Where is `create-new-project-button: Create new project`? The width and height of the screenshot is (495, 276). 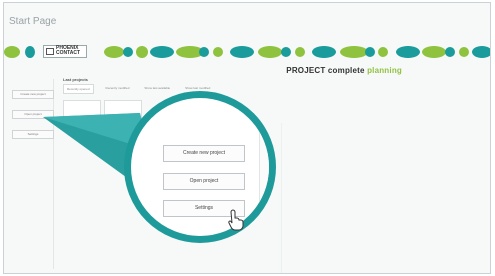
create-new-project-button: Create new project is located at coordinates (204, 153).